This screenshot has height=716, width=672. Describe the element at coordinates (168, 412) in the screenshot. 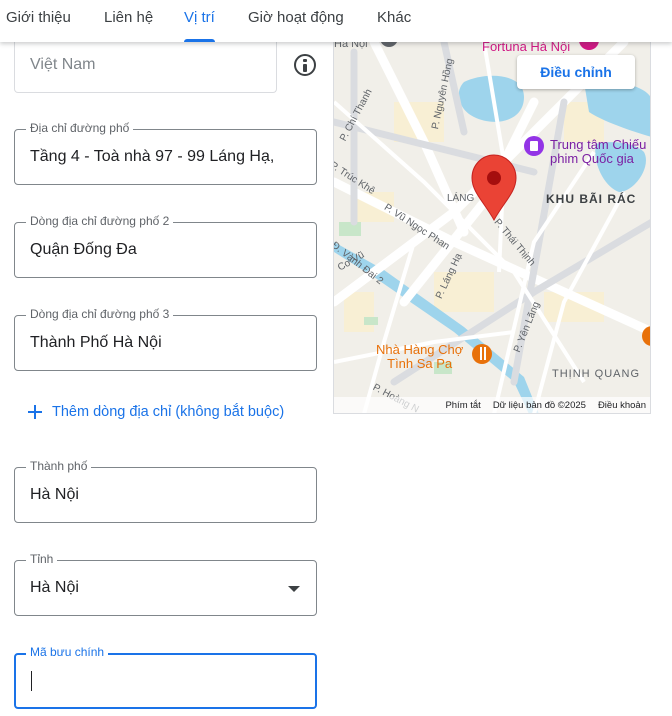

I see `add-address-line-label: Thêm dòng địa chỉ (không bắt buộc)` at that location.